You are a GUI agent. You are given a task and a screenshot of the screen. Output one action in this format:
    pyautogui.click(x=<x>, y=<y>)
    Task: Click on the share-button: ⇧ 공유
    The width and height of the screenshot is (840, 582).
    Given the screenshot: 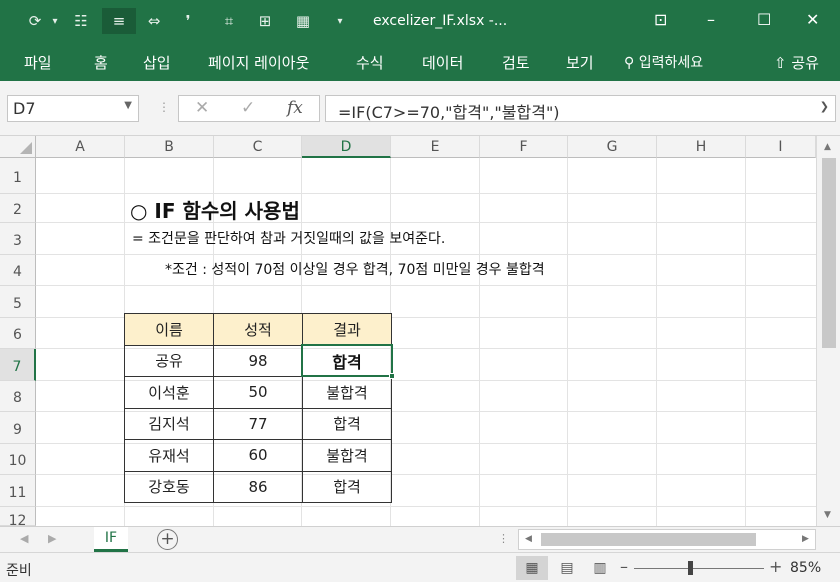 What is the action you would take?
    pyautogui.click(x=796, y=62)
    